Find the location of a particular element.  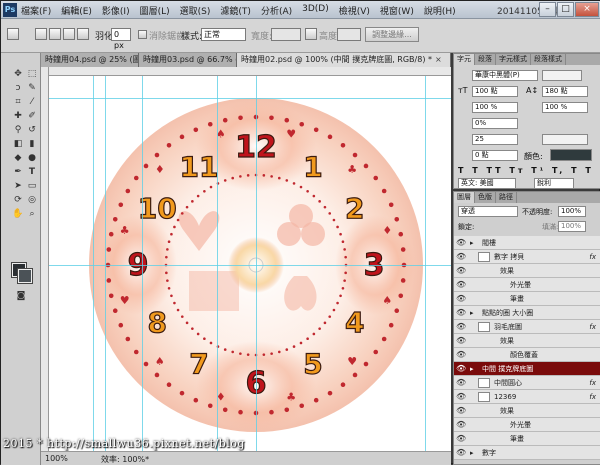

layer-row: 👁 ▸ 閥樓 is located at coordinates (527, 243).